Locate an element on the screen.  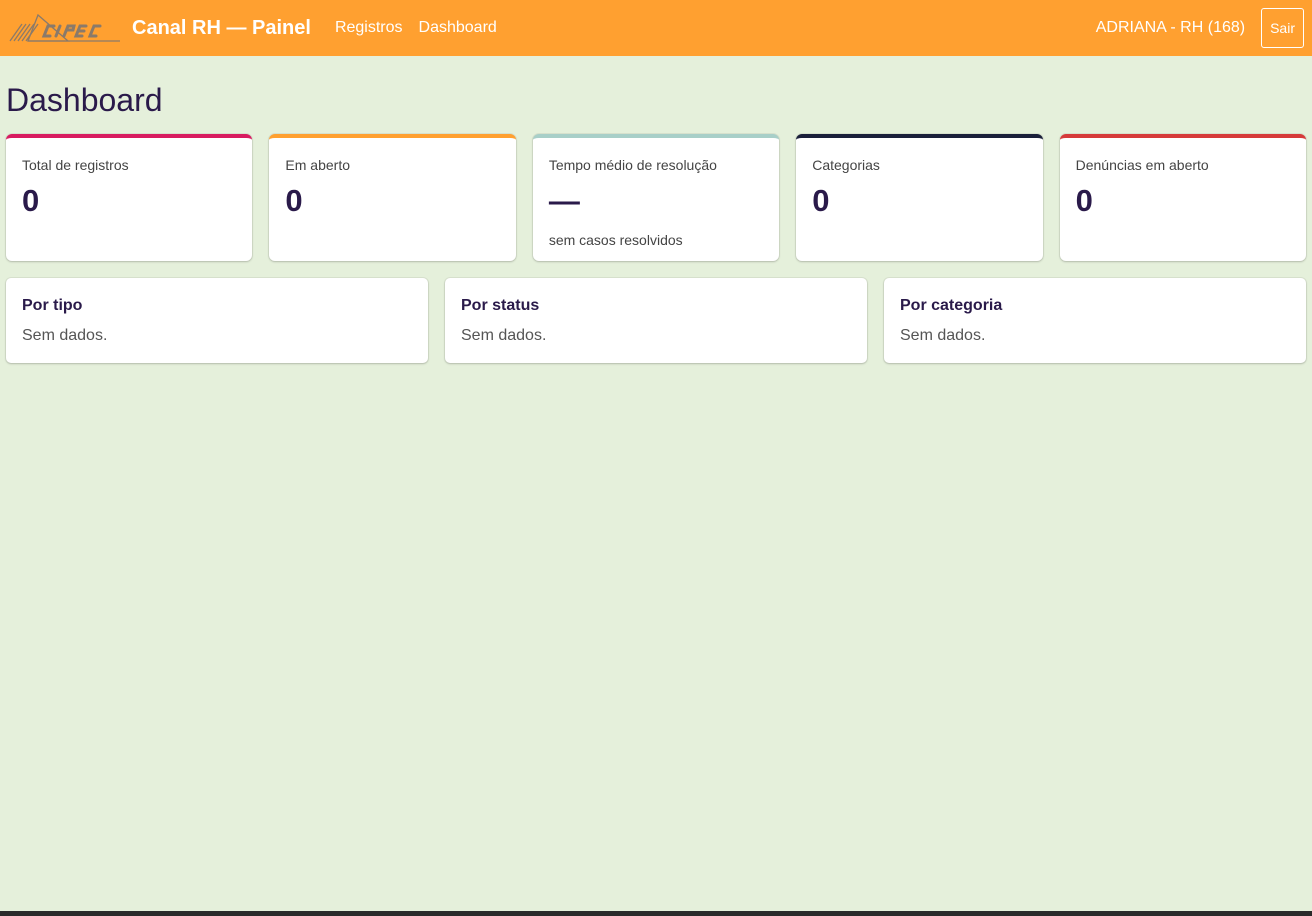
nav-user-area: ADRIANA - RH (168) Sair is located at coordinates (1200, 28).